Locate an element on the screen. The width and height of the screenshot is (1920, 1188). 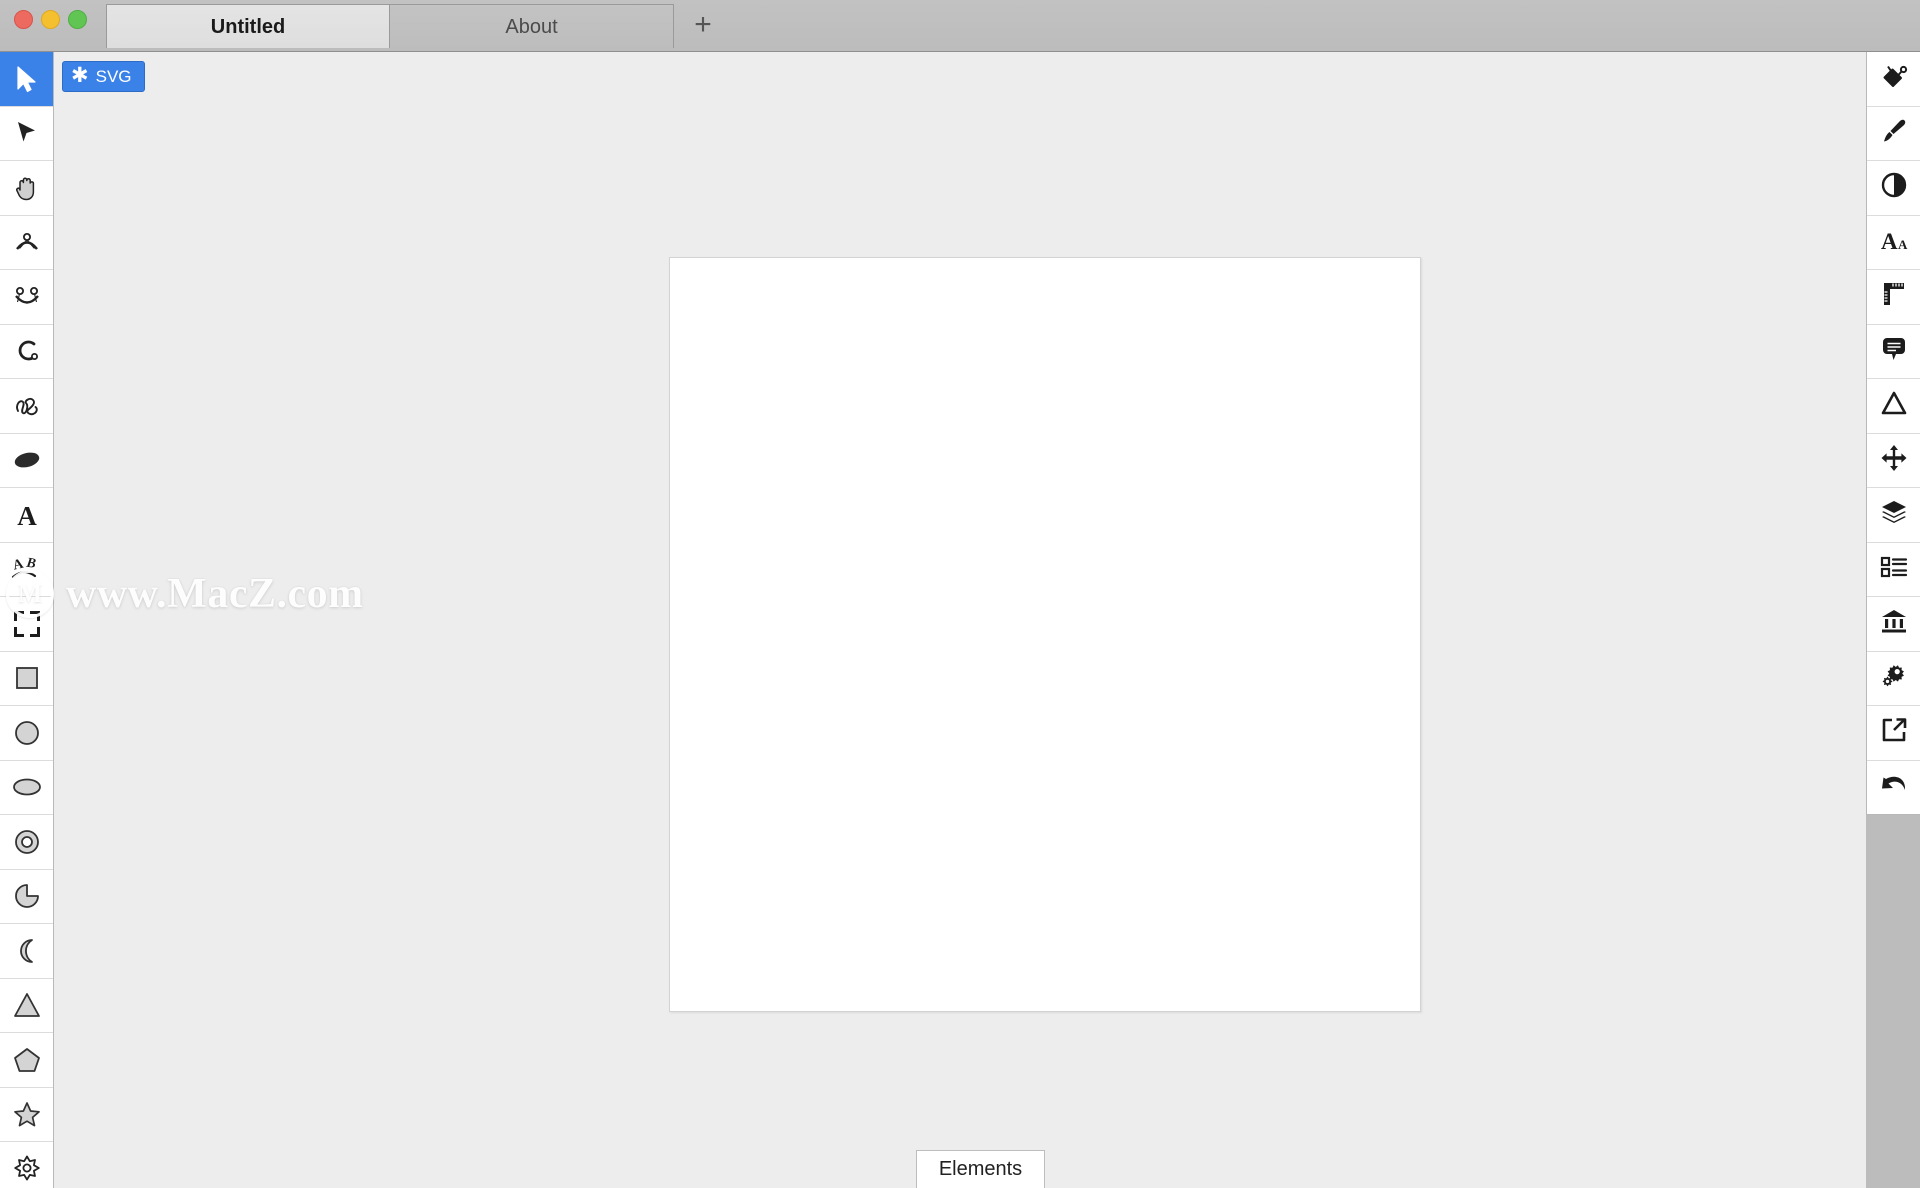
curve-one-point-icon is located at coordinates (27, 242).